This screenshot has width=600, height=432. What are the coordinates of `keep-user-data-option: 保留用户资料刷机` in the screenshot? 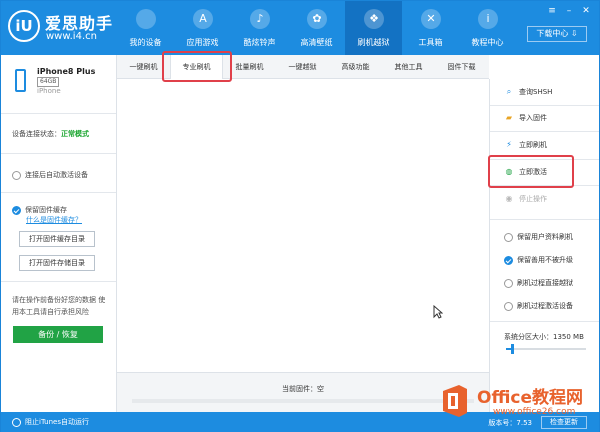 It's located at (538, 237).